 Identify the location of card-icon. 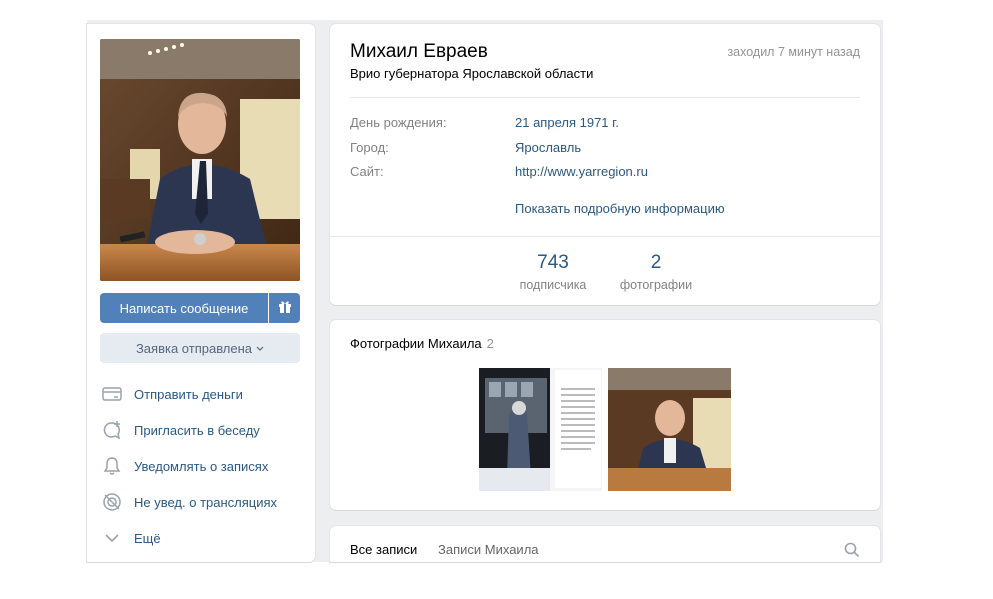
(112, 394).